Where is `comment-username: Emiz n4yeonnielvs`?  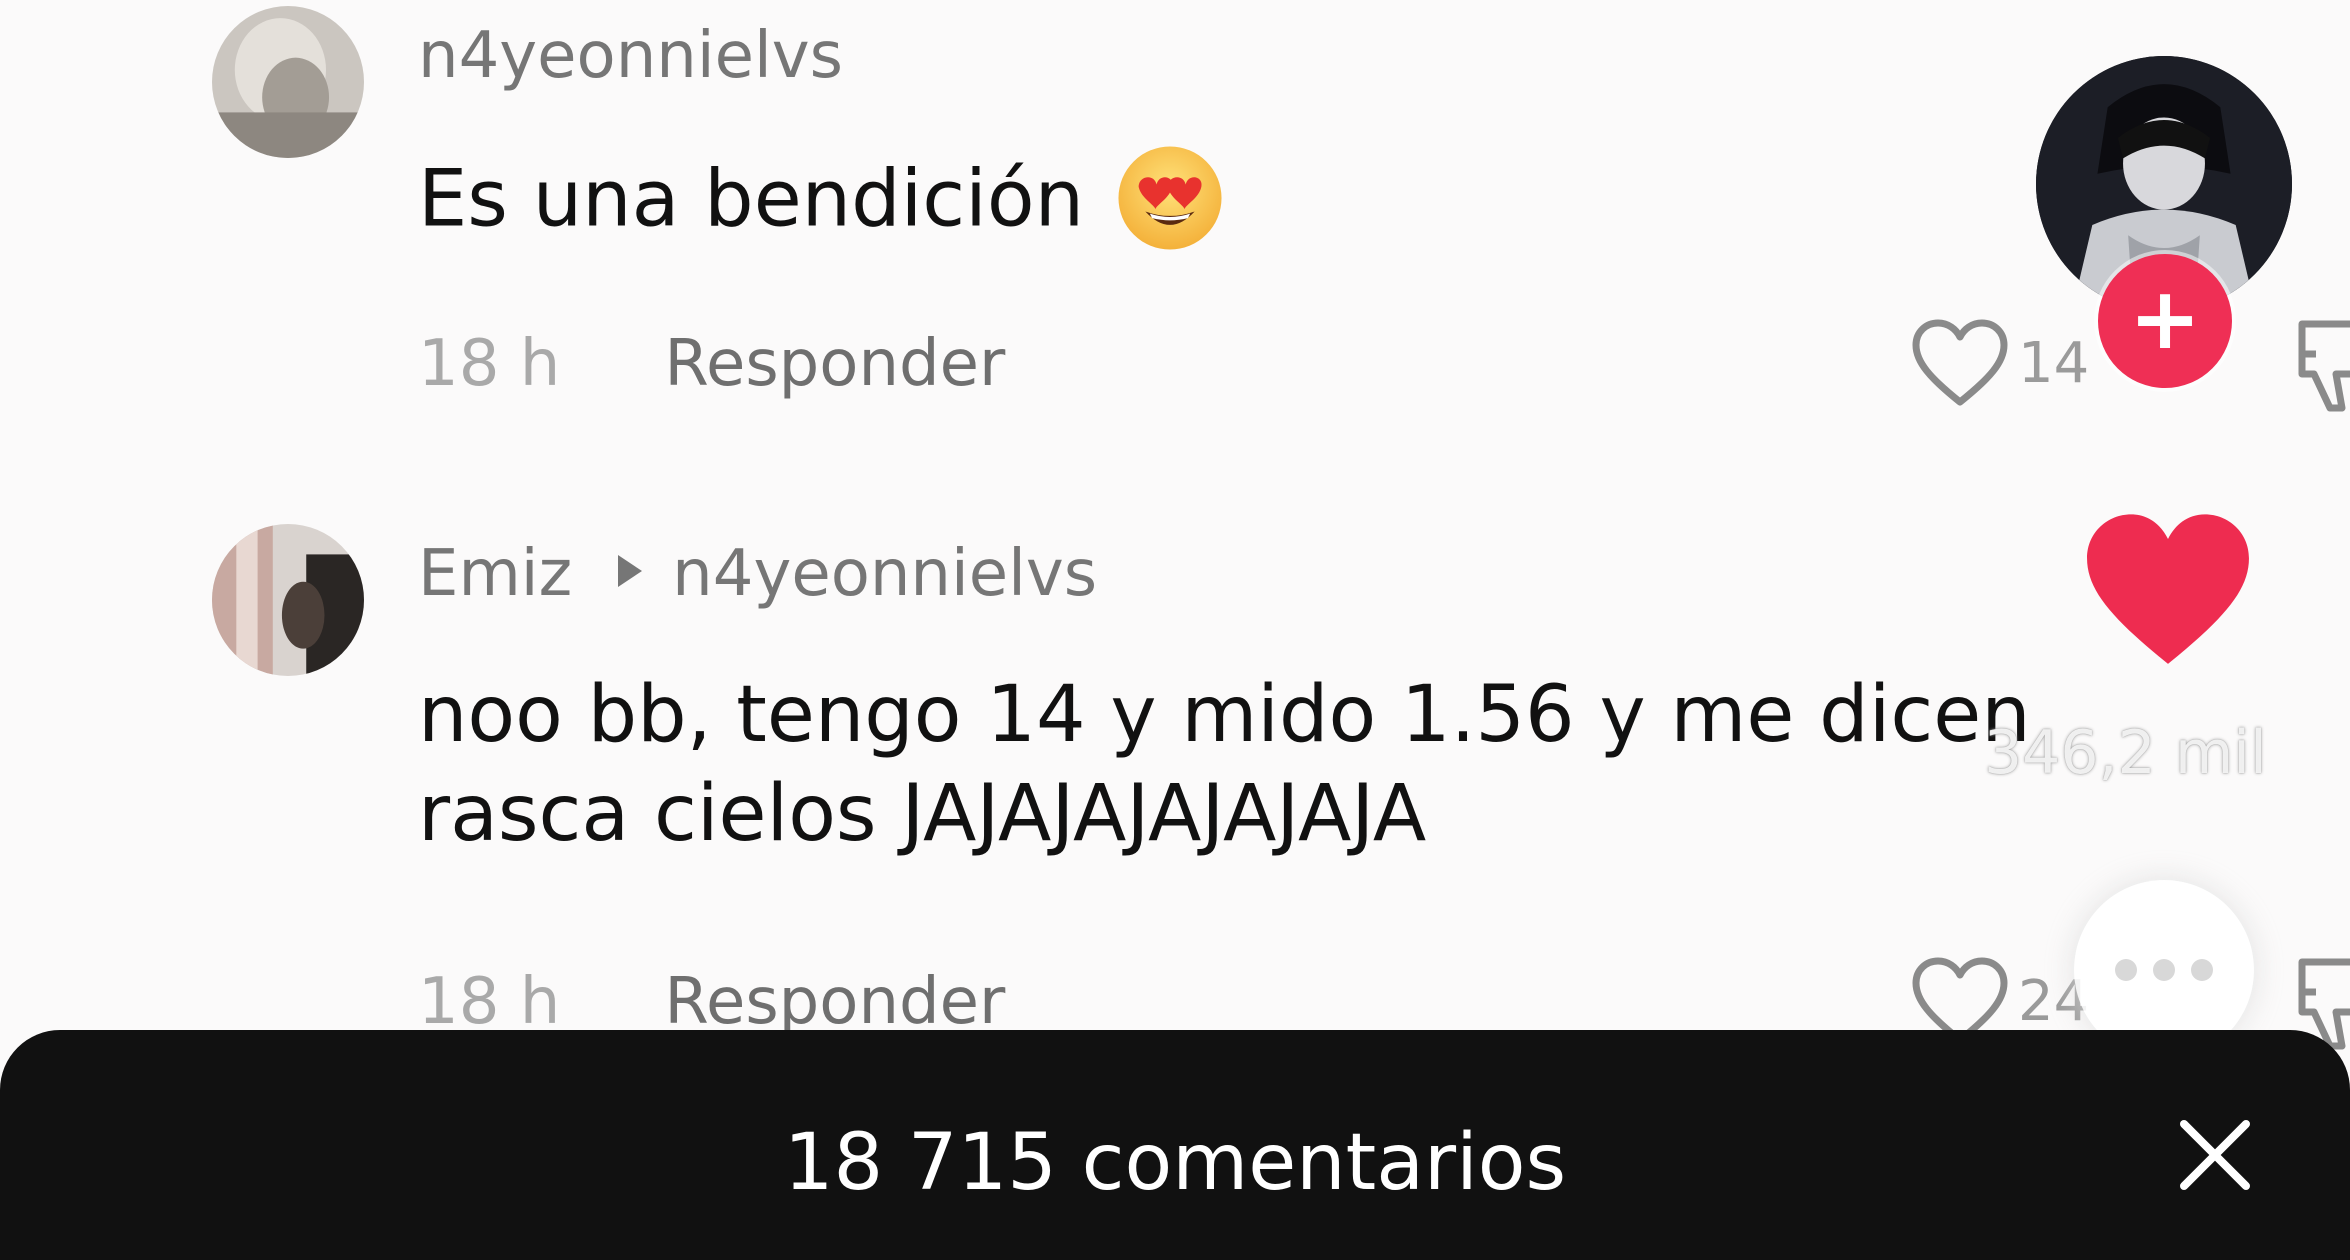
comment-username: Emiz n4yeonnielvs is located at coordinates (757, 574).